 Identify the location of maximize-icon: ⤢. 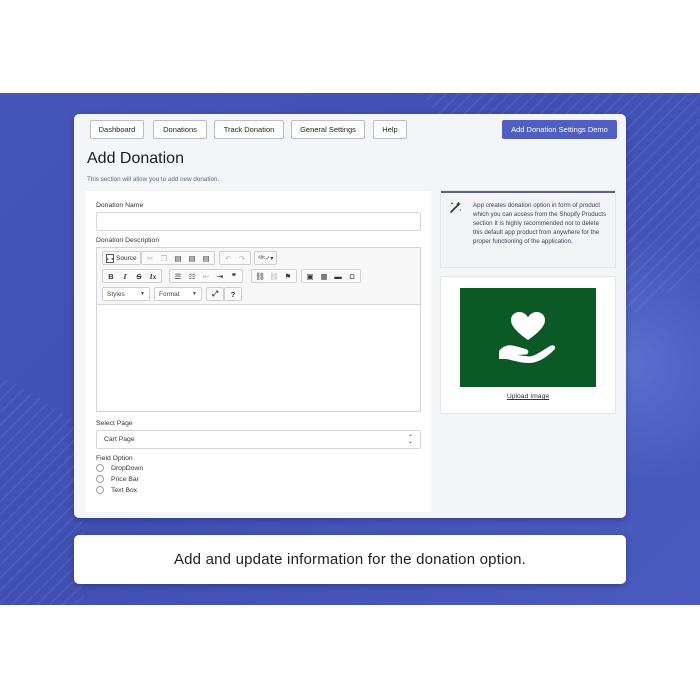
(215, 293).